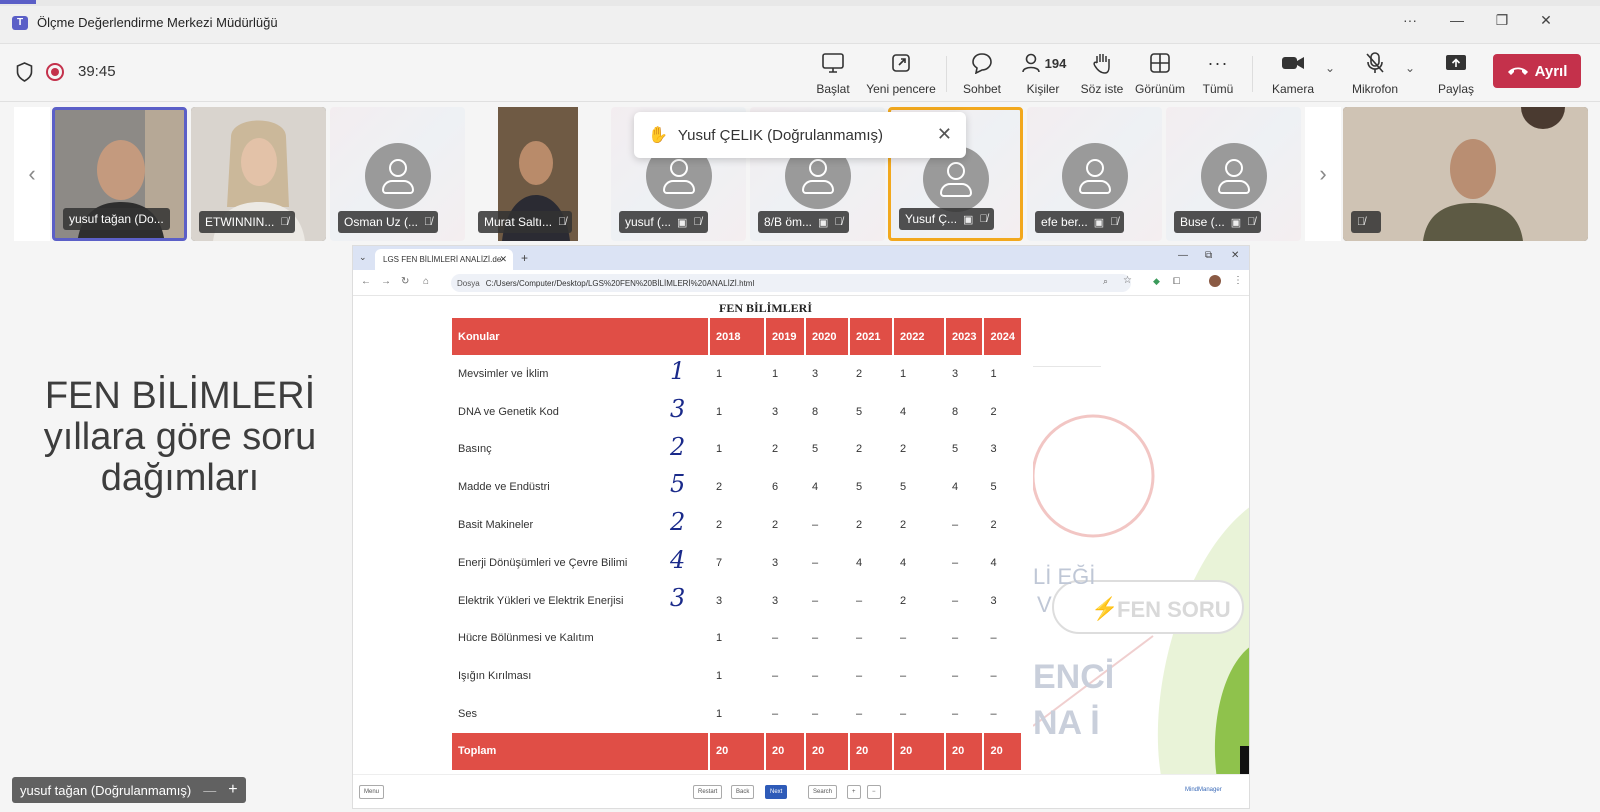 The width and height of the screenshot is (1600, 812). What do you see at coordinates (1235, 255) in the screenshot?
I see `browser-close-icon: ✕` at bounding box center [1235, 255].